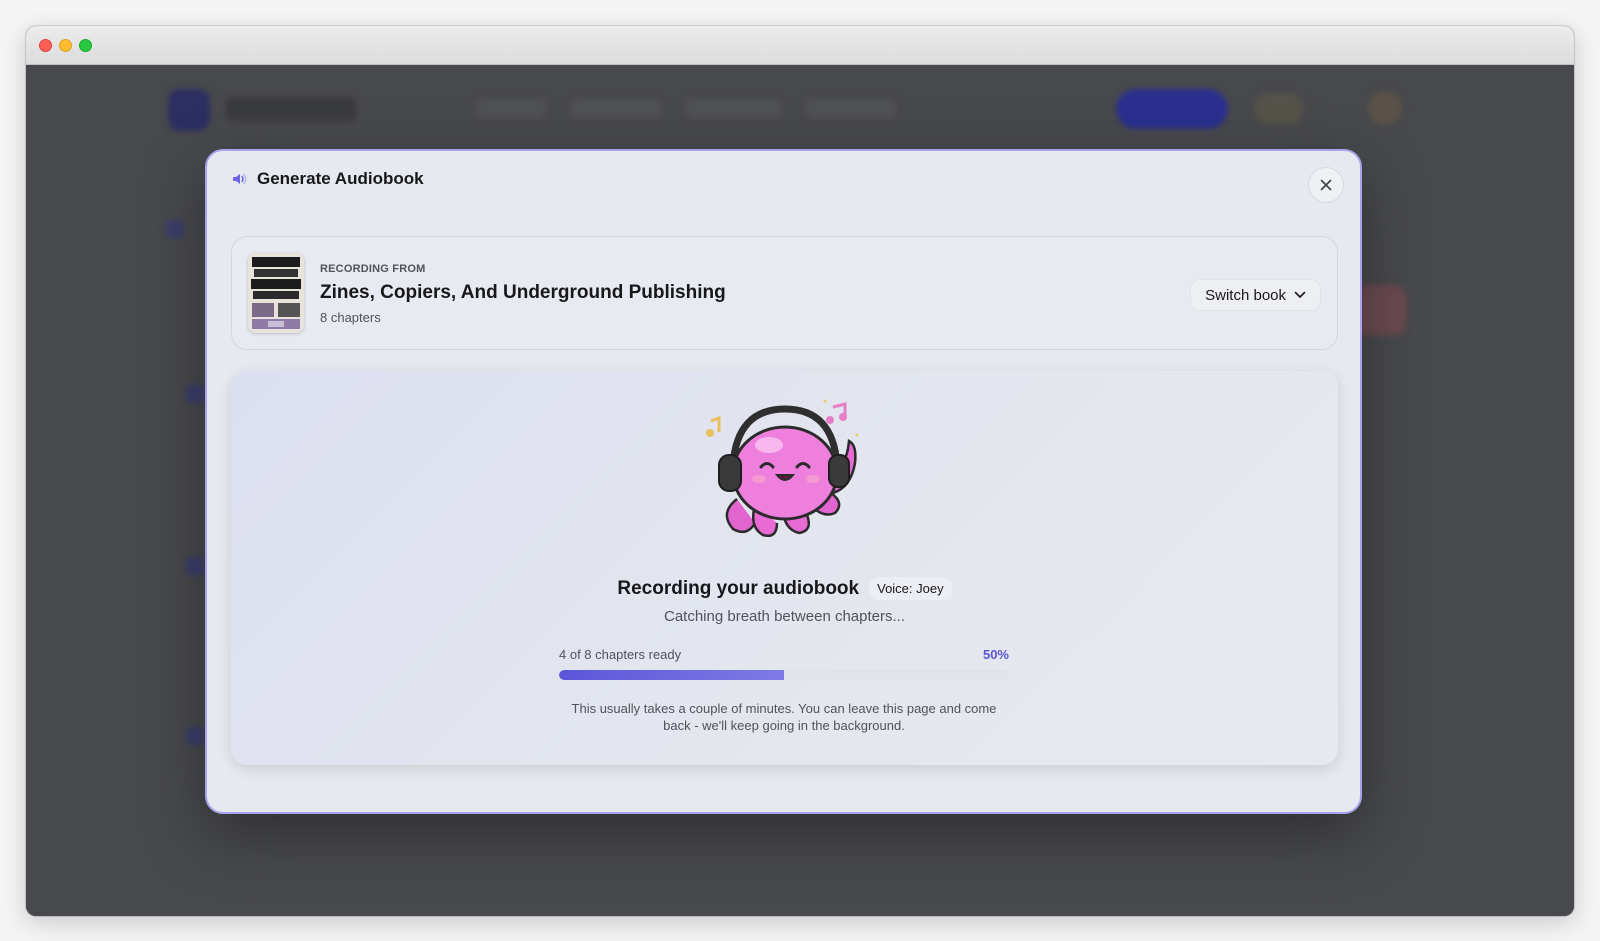  I want to click on window-maximize-button, so click(85, 45).